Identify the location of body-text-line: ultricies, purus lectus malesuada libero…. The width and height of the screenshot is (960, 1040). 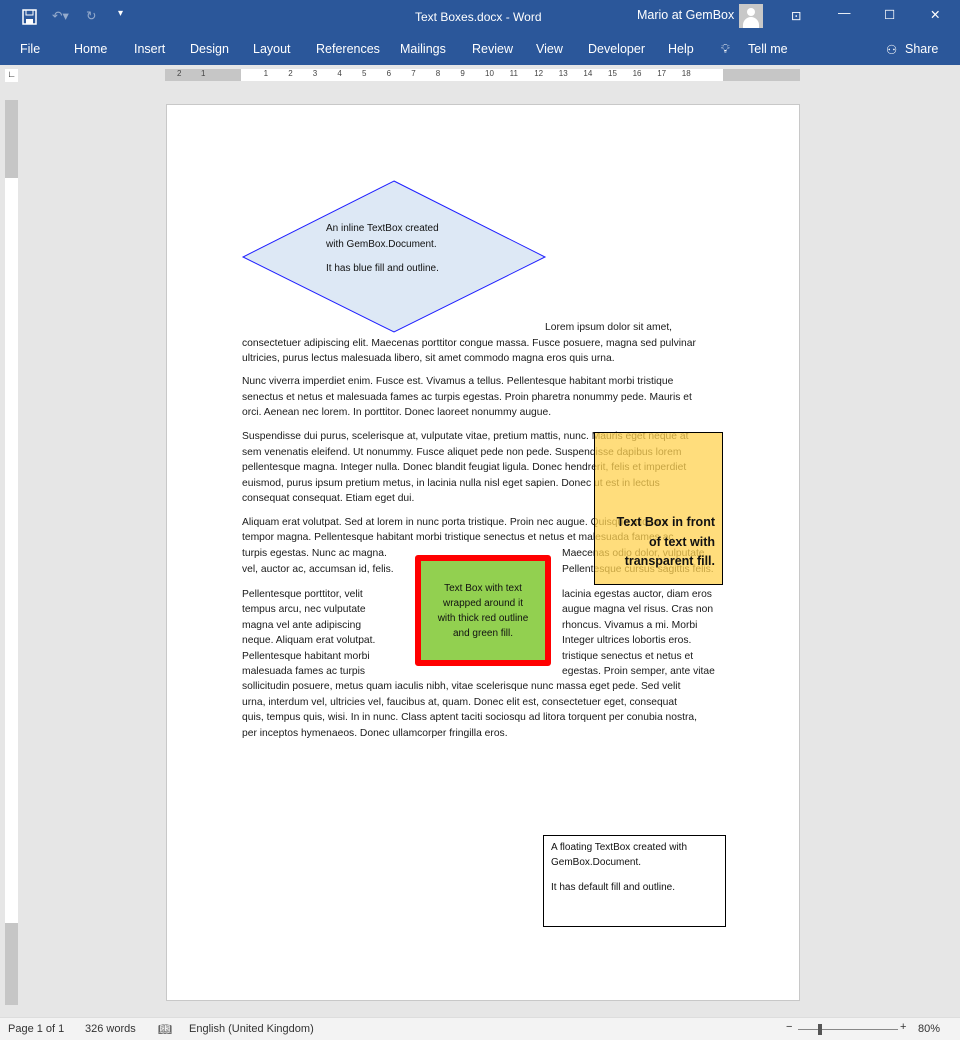
(428, 358).